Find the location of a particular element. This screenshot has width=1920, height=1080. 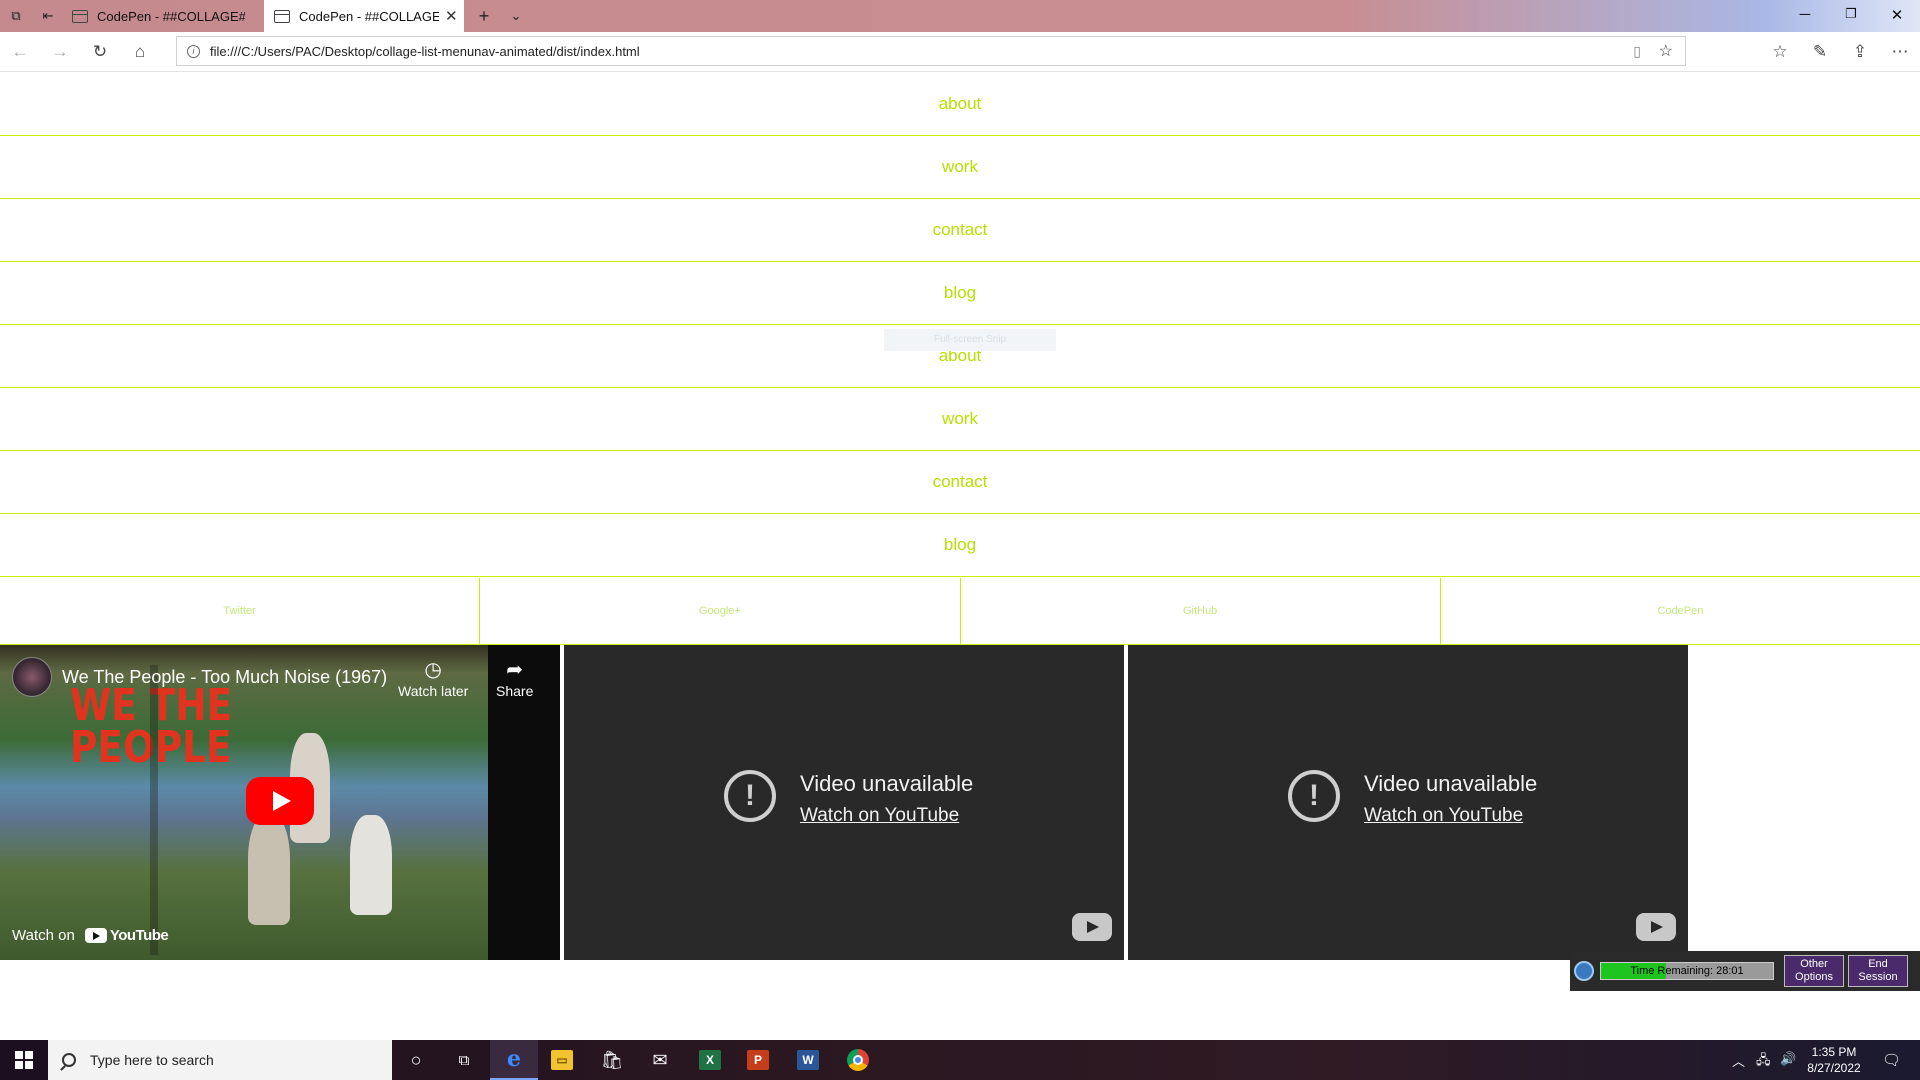

file-explorer-icon: ▭ is located at coordinates (562, 1060).